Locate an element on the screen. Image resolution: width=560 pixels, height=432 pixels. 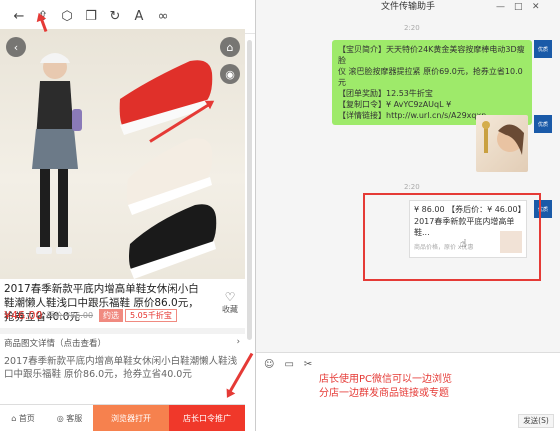
scissors-icon: ✂ is located at coordinates (308, 364).